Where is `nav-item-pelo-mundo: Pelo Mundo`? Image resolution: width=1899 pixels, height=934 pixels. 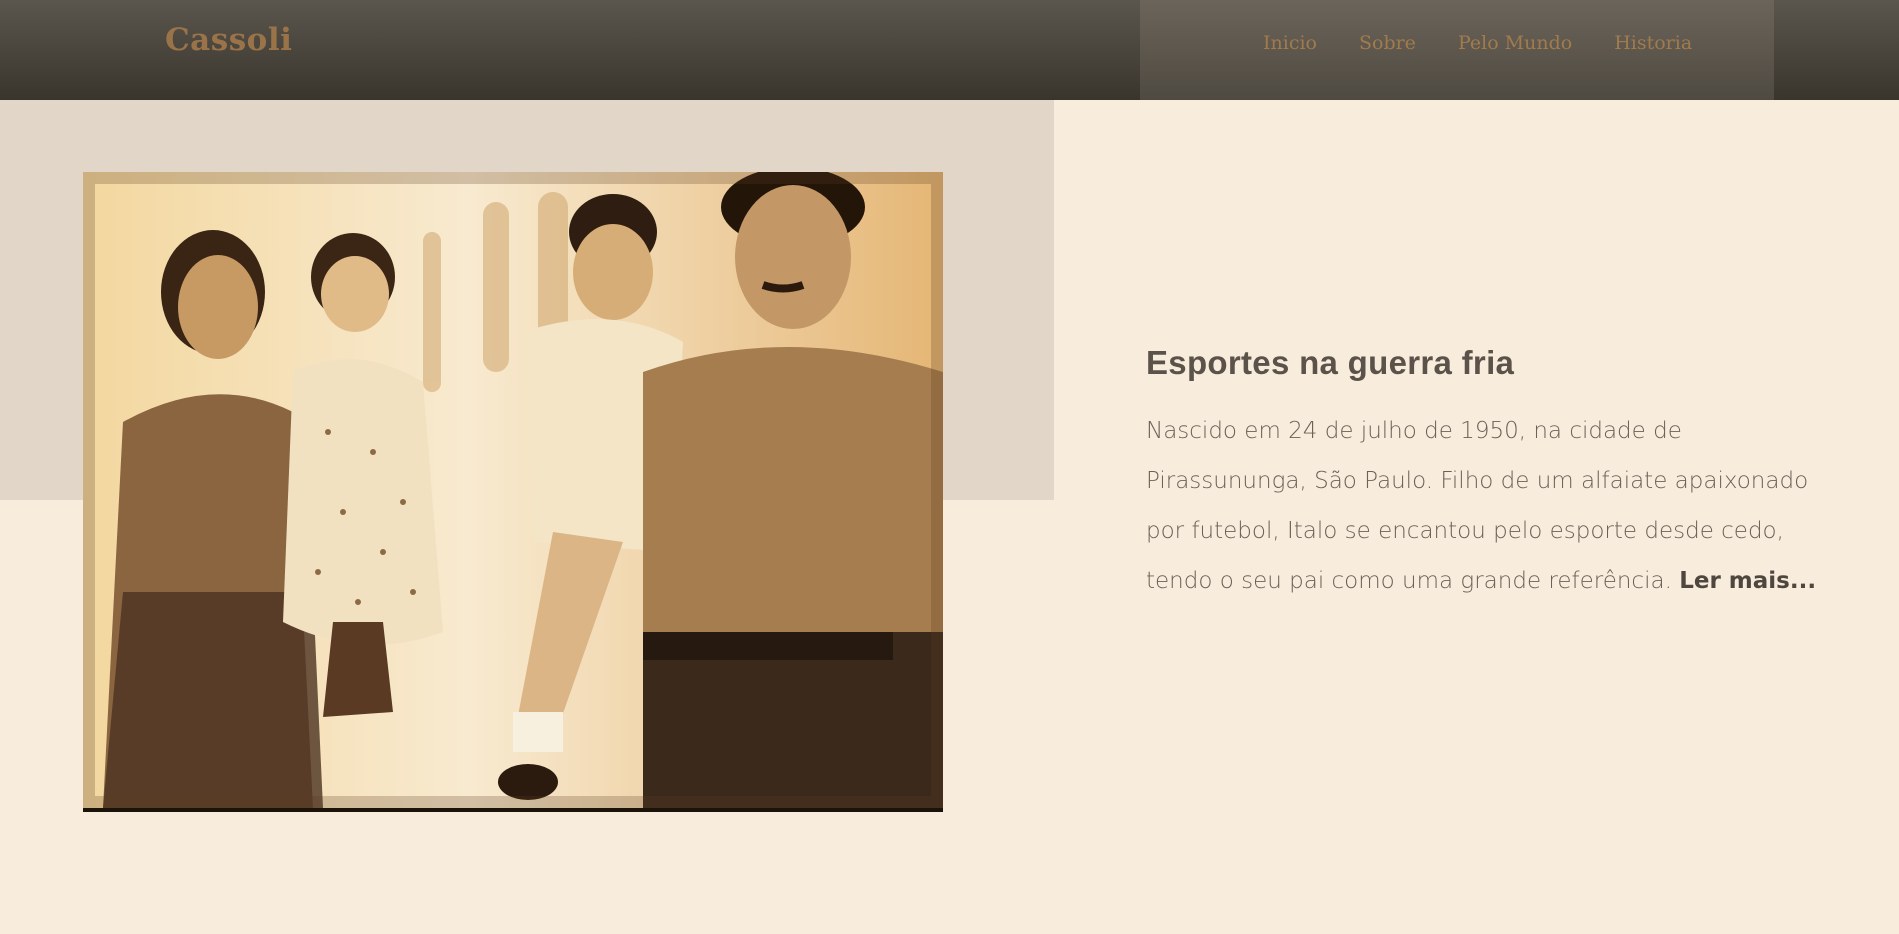 nav-item-pelo-mundo: Pelo Mundo is located at coordinates (1515, 43).